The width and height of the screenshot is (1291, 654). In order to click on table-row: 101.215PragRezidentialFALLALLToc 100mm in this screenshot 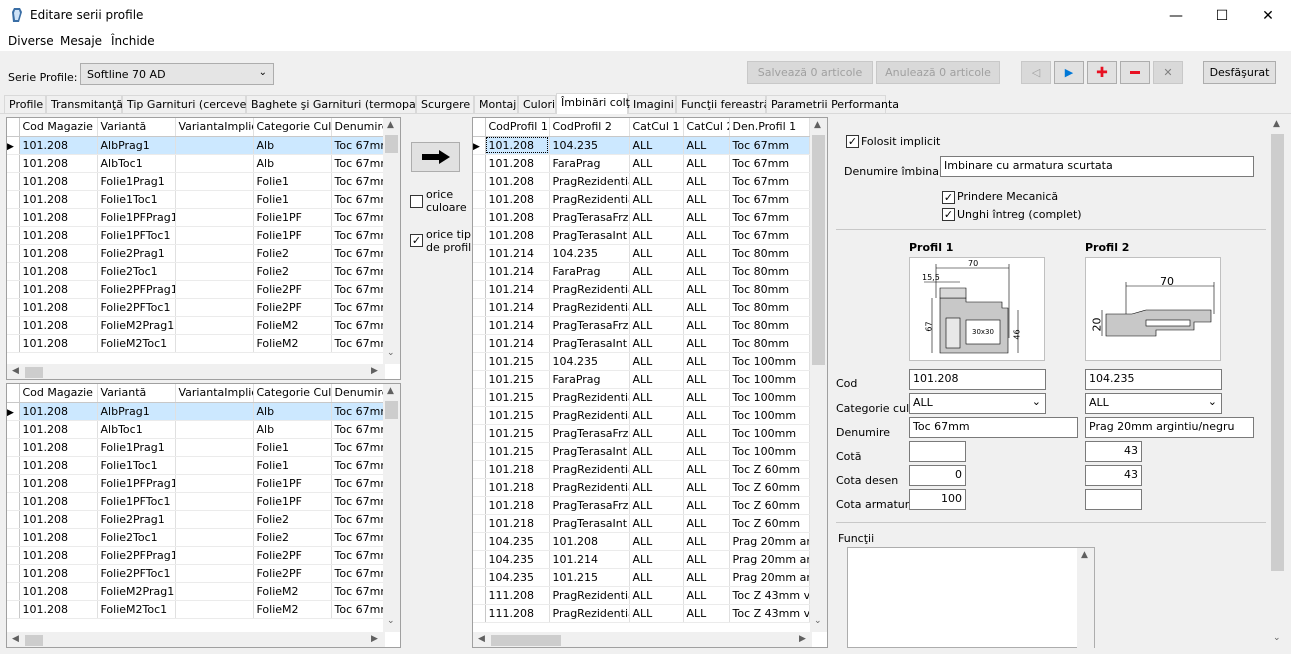, I will do `click(641, 397)`.